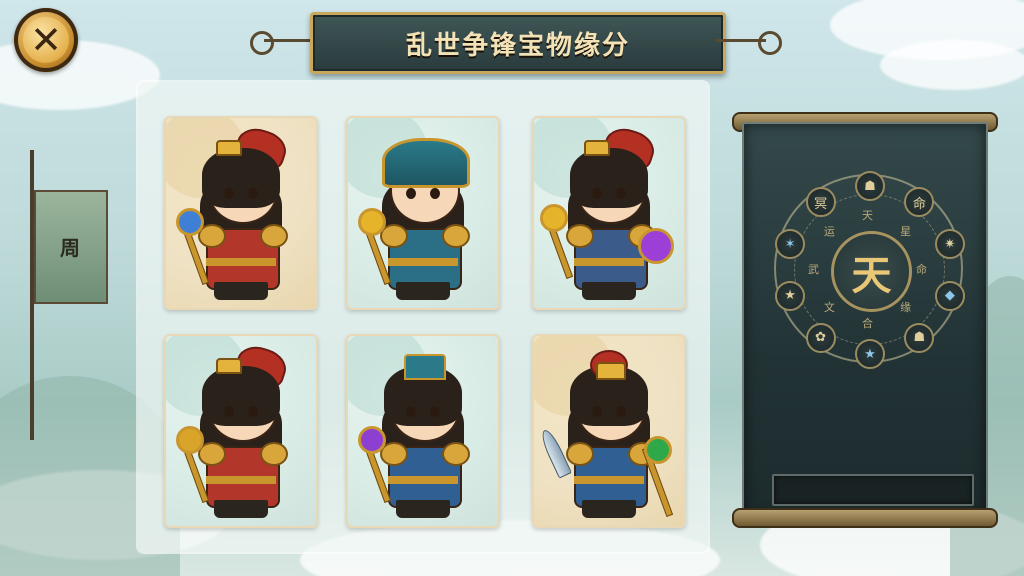  I want to click on war-banner: 周, so click(71, 247).